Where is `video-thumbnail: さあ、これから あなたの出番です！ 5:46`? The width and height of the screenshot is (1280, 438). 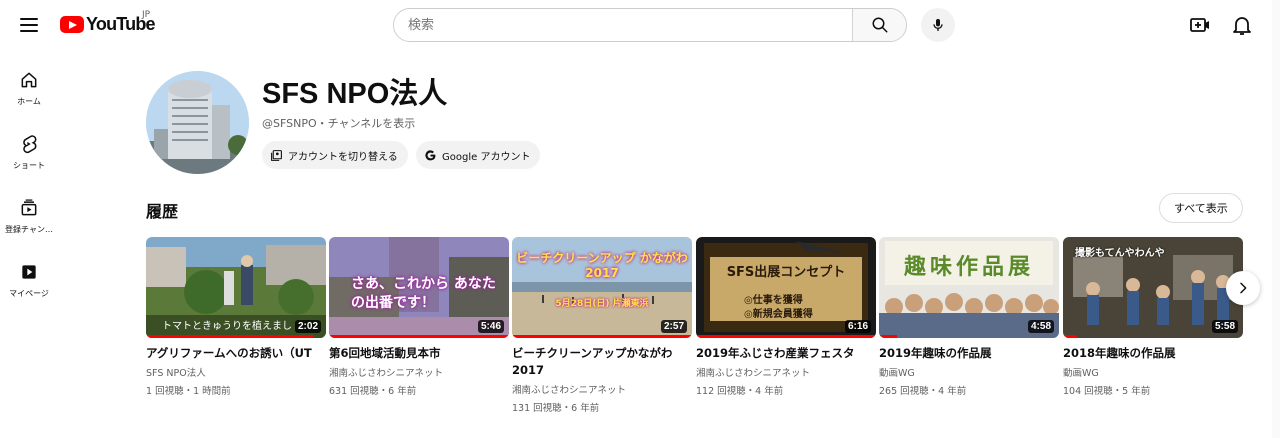
video-thumbnail: さあ、これから あなたの出番です！ 5:46 is located at coordinates (419, 287).